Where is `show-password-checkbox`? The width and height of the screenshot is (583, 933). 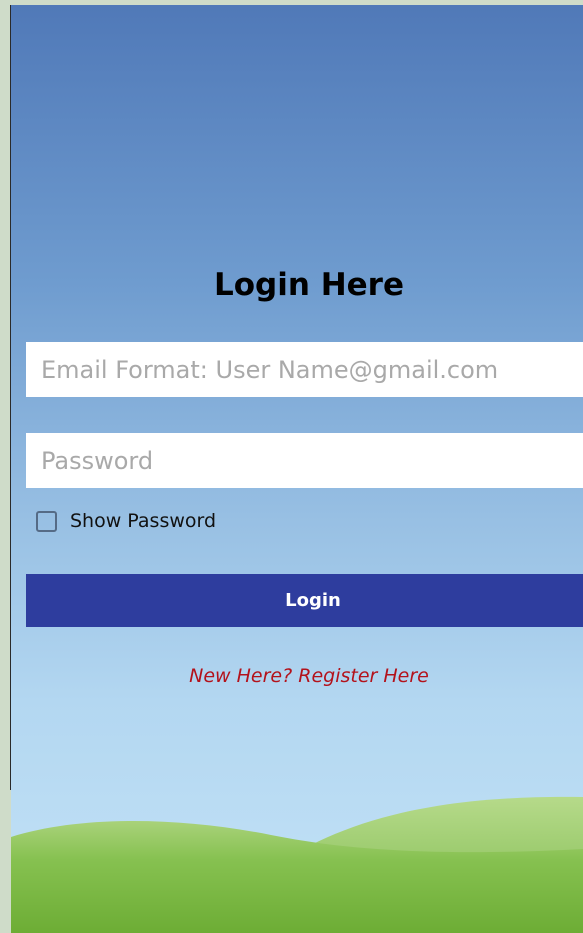
show-password-checkbox is located at coordinates (46, 521).